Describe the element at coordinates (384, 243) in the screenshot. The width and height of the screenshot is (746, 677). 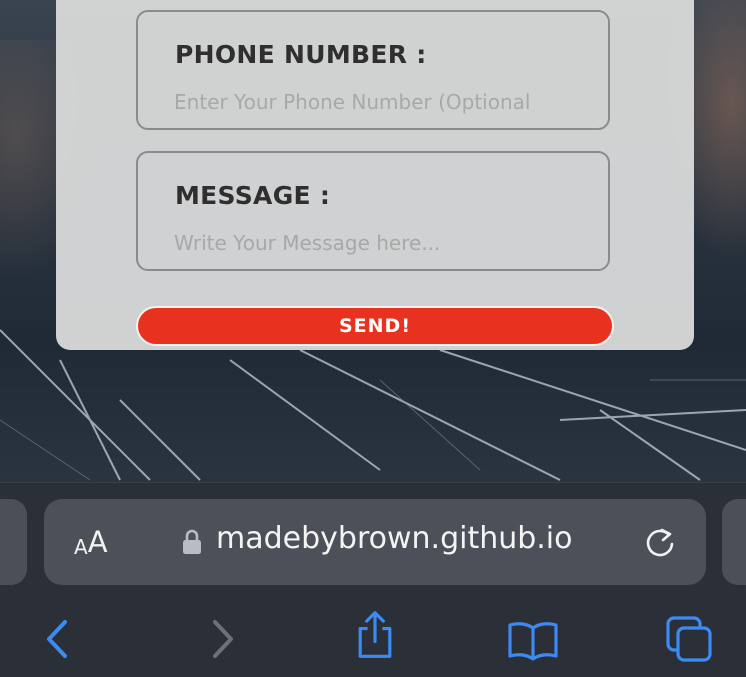
I see `message-input` at that location.